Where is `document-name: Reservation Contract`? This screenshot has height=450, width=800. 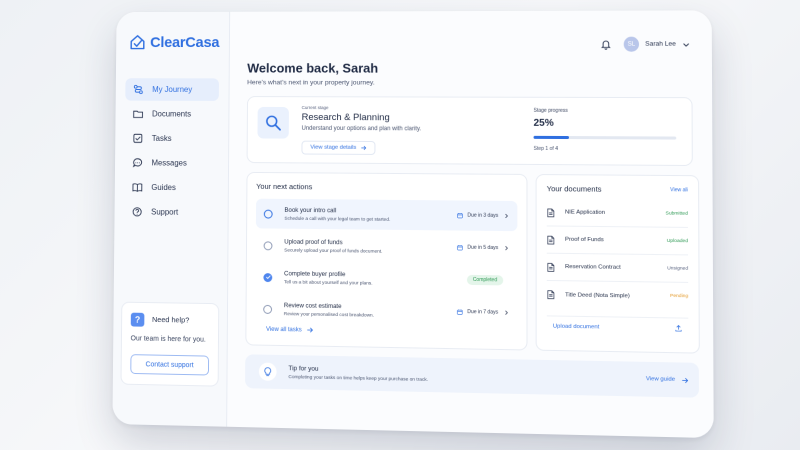
document-name: Reservation Contract is located at coordinates (593, 267).